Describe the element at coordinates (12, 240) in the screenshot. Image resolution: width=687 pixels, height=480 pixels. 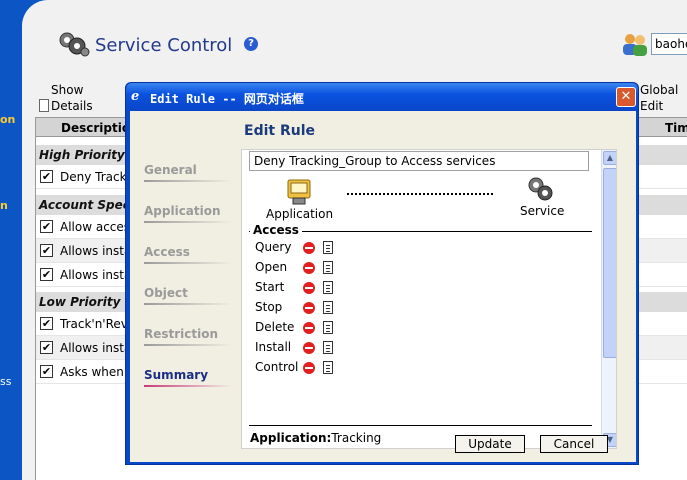
I see `left-nav: on n ss` at that location.